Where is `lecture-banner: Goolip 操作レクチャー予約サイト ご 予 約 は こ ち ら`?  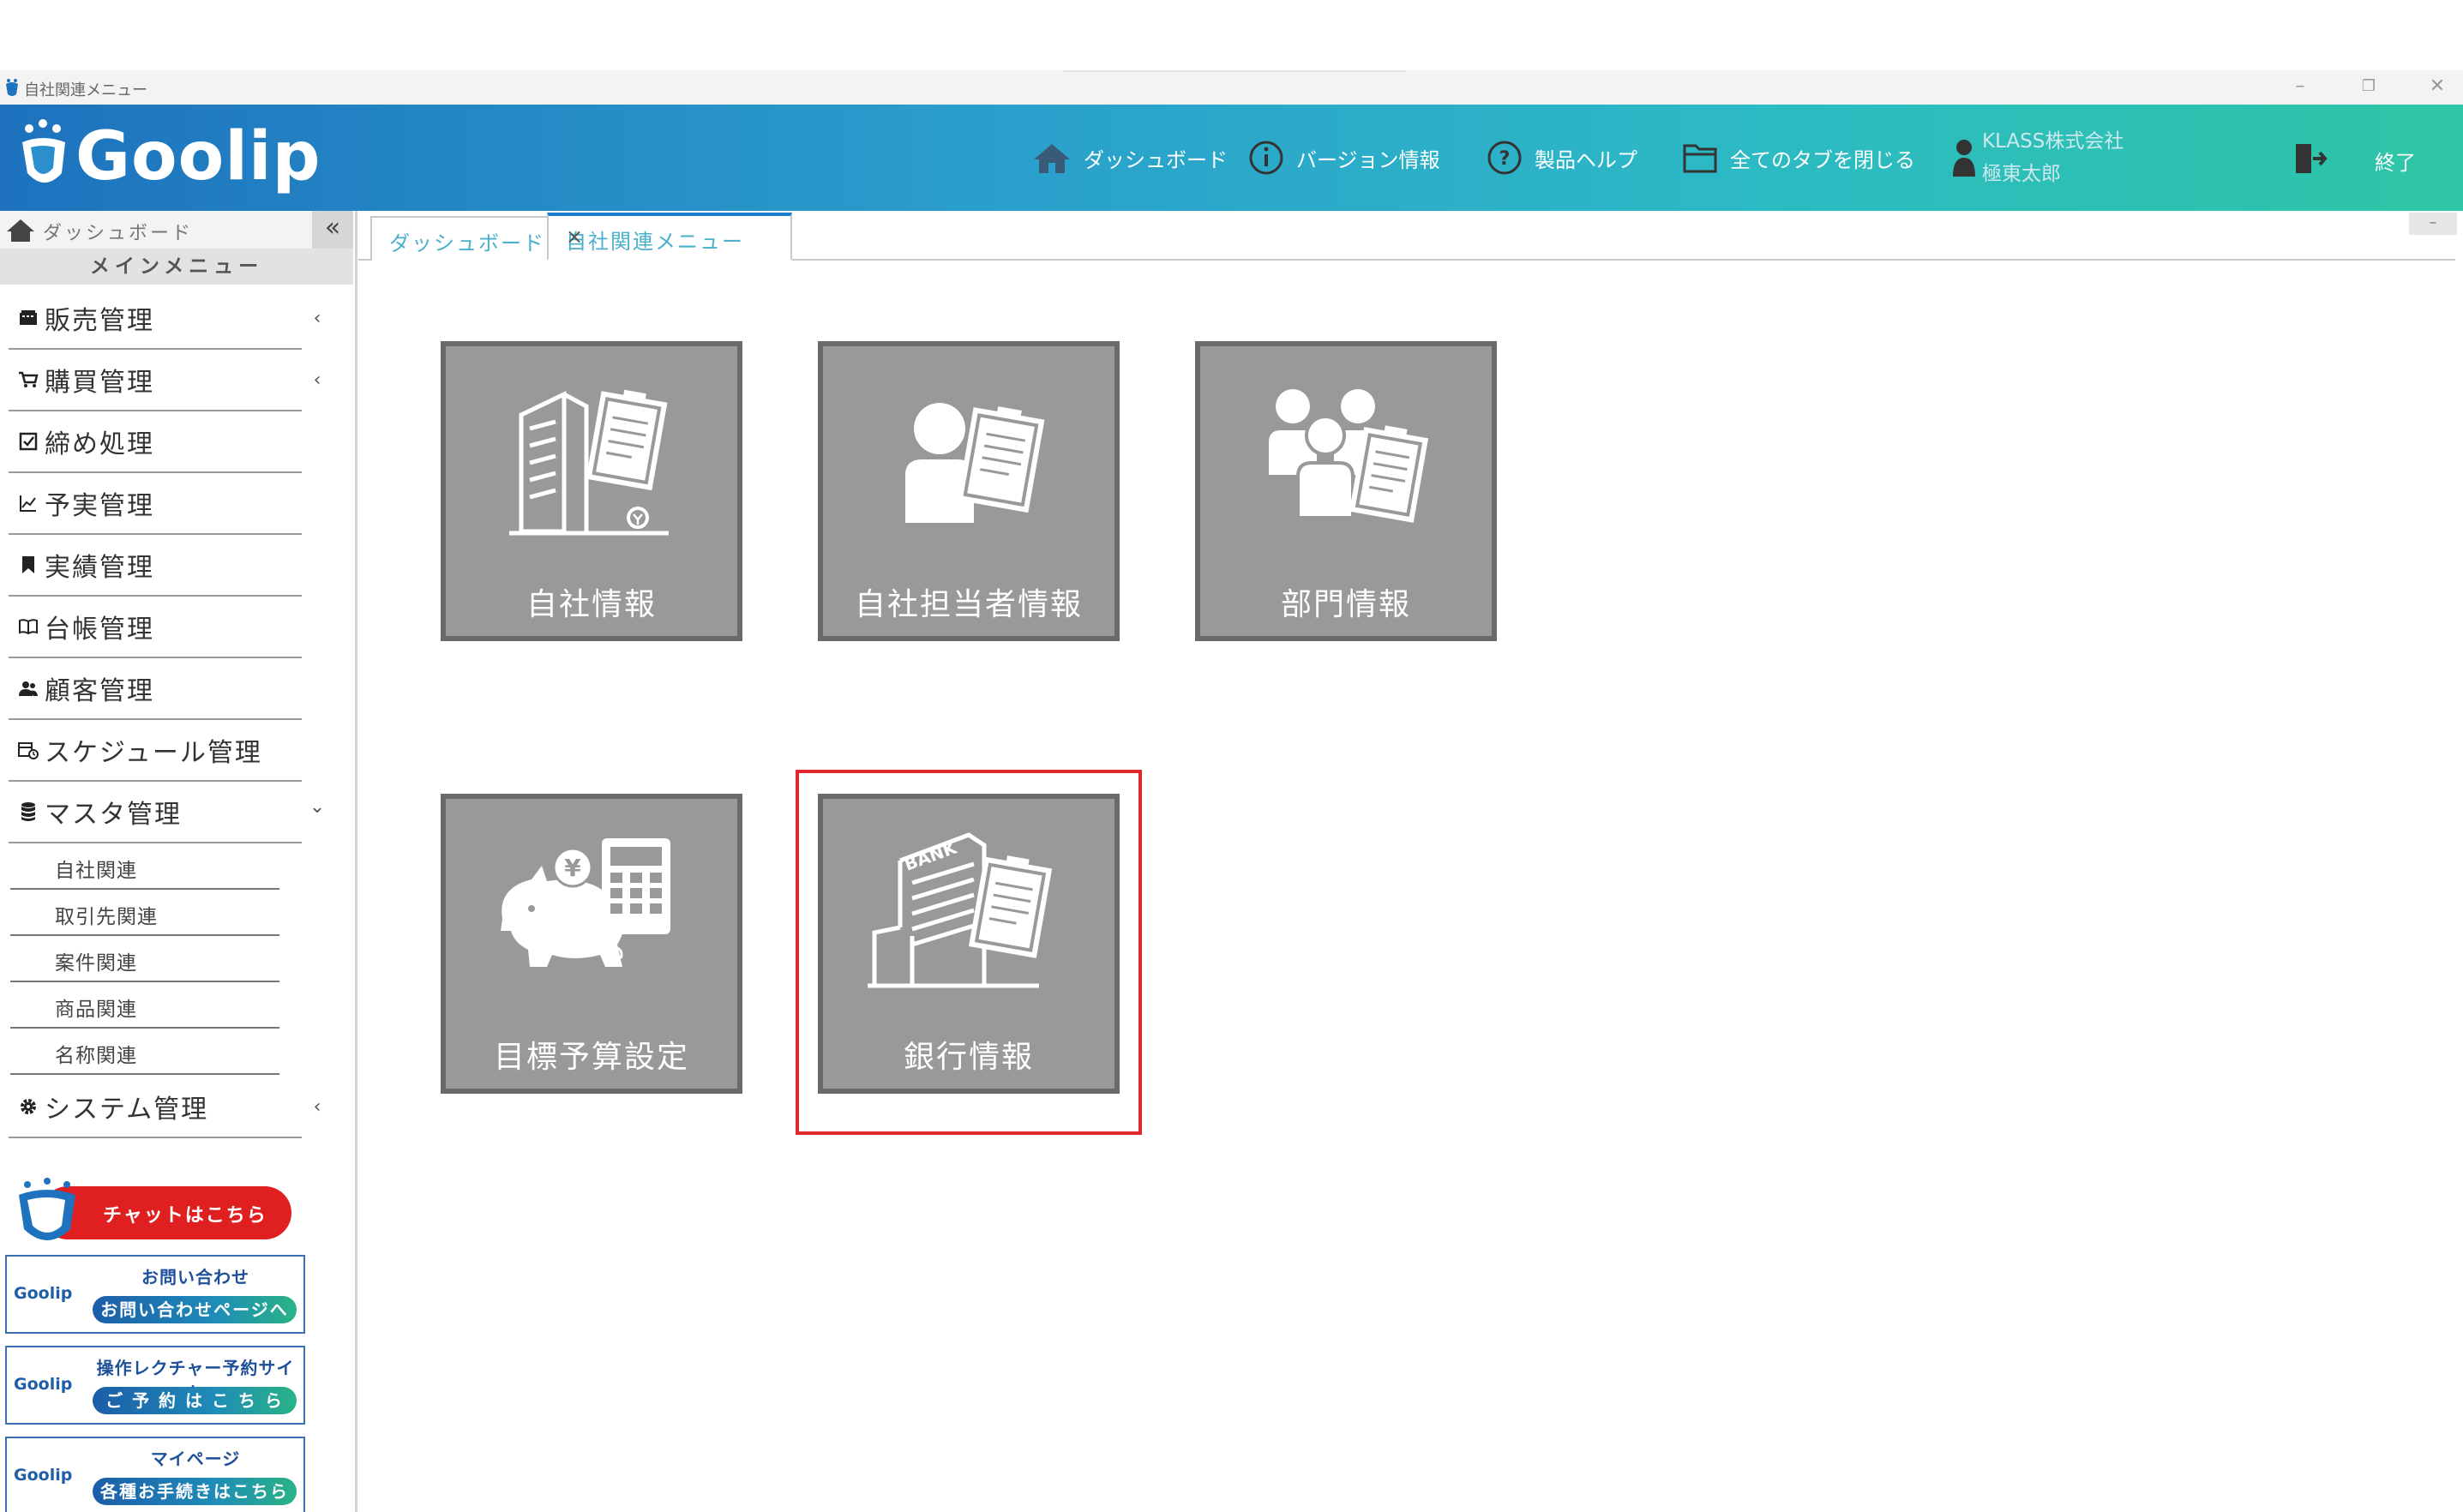
lecture-banner: Goolip 操作レクチャー予約サイト ご 予 約 は こ ち ら is located at coordinates (155, 1385).